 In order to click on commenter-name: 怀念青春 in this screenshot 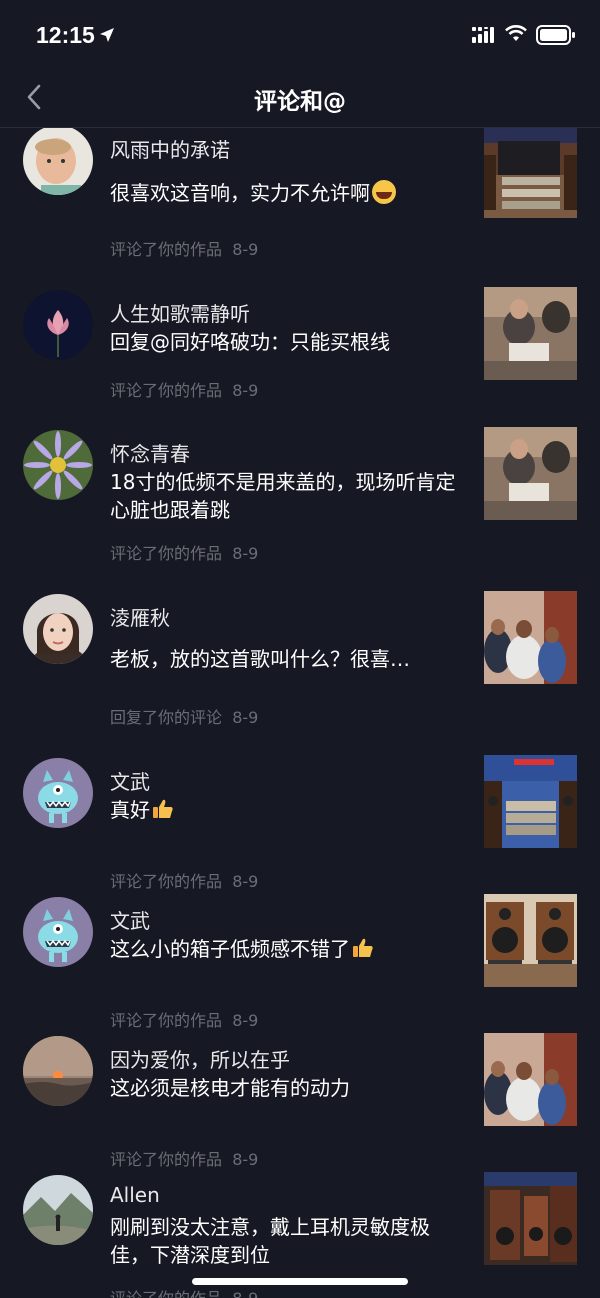, I will do `click(150, 452)`.